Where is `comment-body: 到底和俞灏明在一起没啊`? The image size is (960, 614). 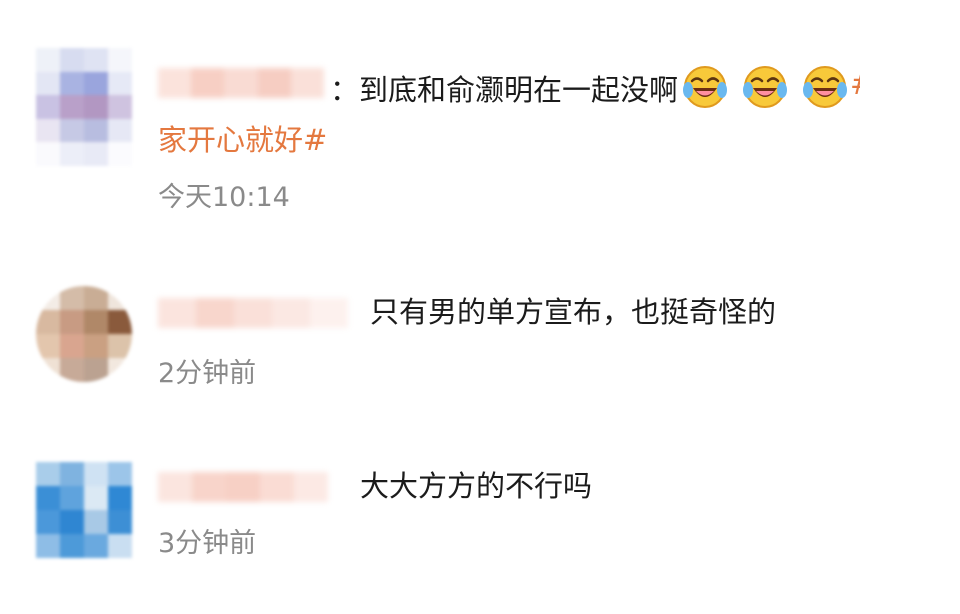
comment-body: 到底和俞灏明在一起没啊 is located at coordinates (519, 90).